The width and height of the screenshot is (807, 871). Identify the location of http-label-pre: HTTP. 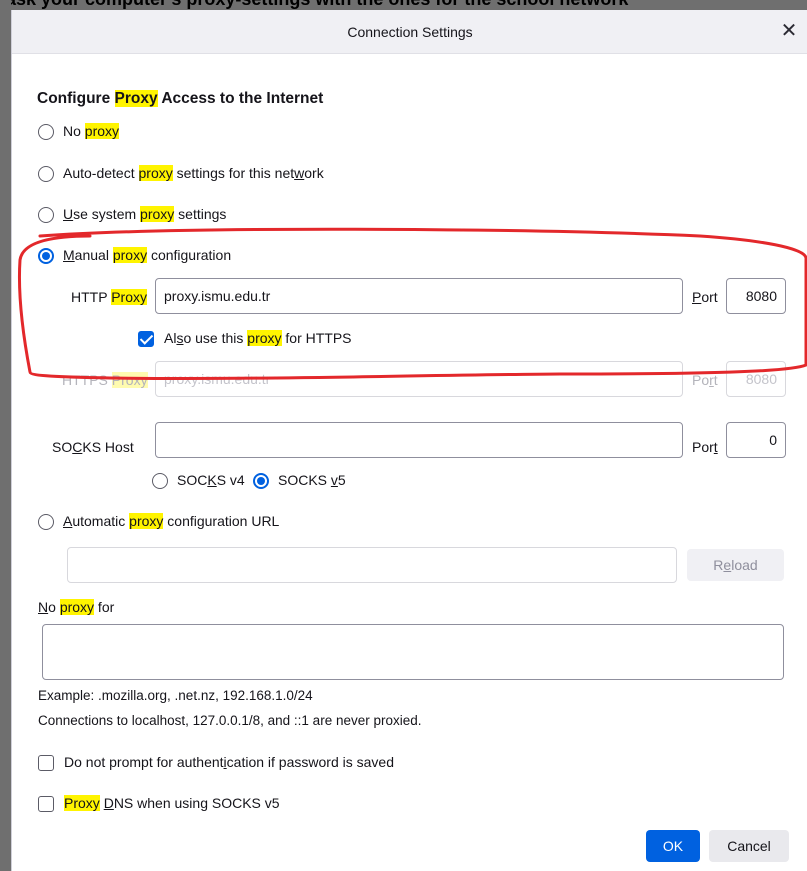
(91, 297).